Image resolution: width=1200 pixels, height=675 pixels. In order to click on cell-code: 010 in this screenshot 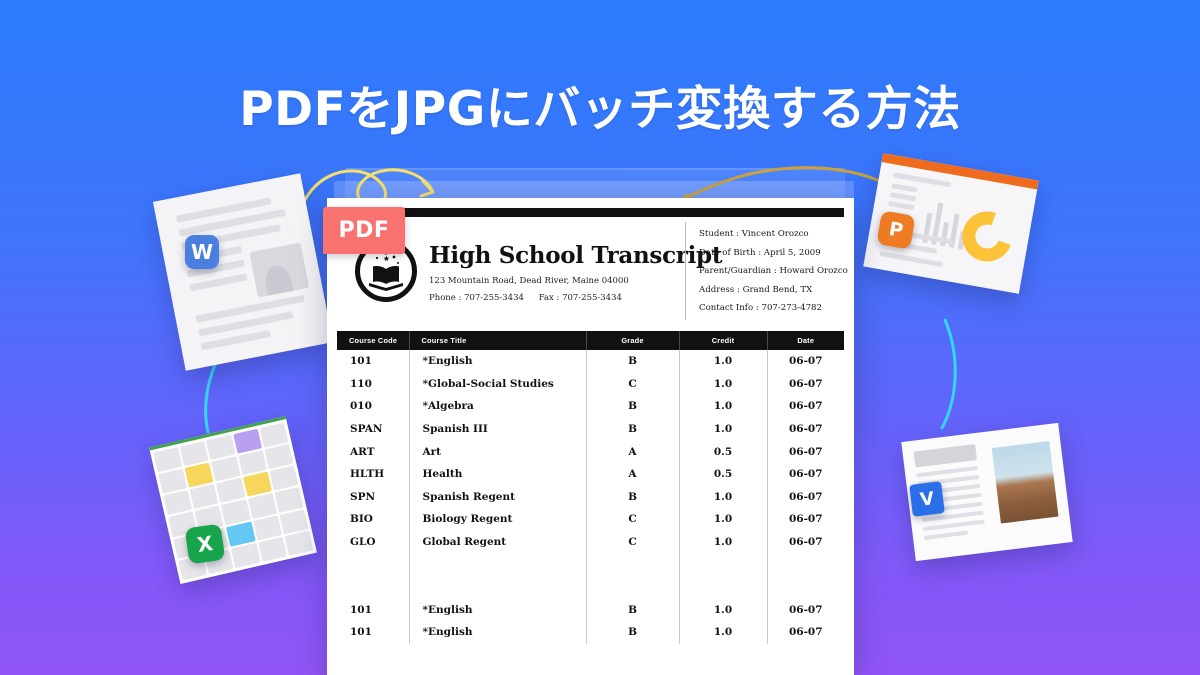, I will do `click(361, 406)`.